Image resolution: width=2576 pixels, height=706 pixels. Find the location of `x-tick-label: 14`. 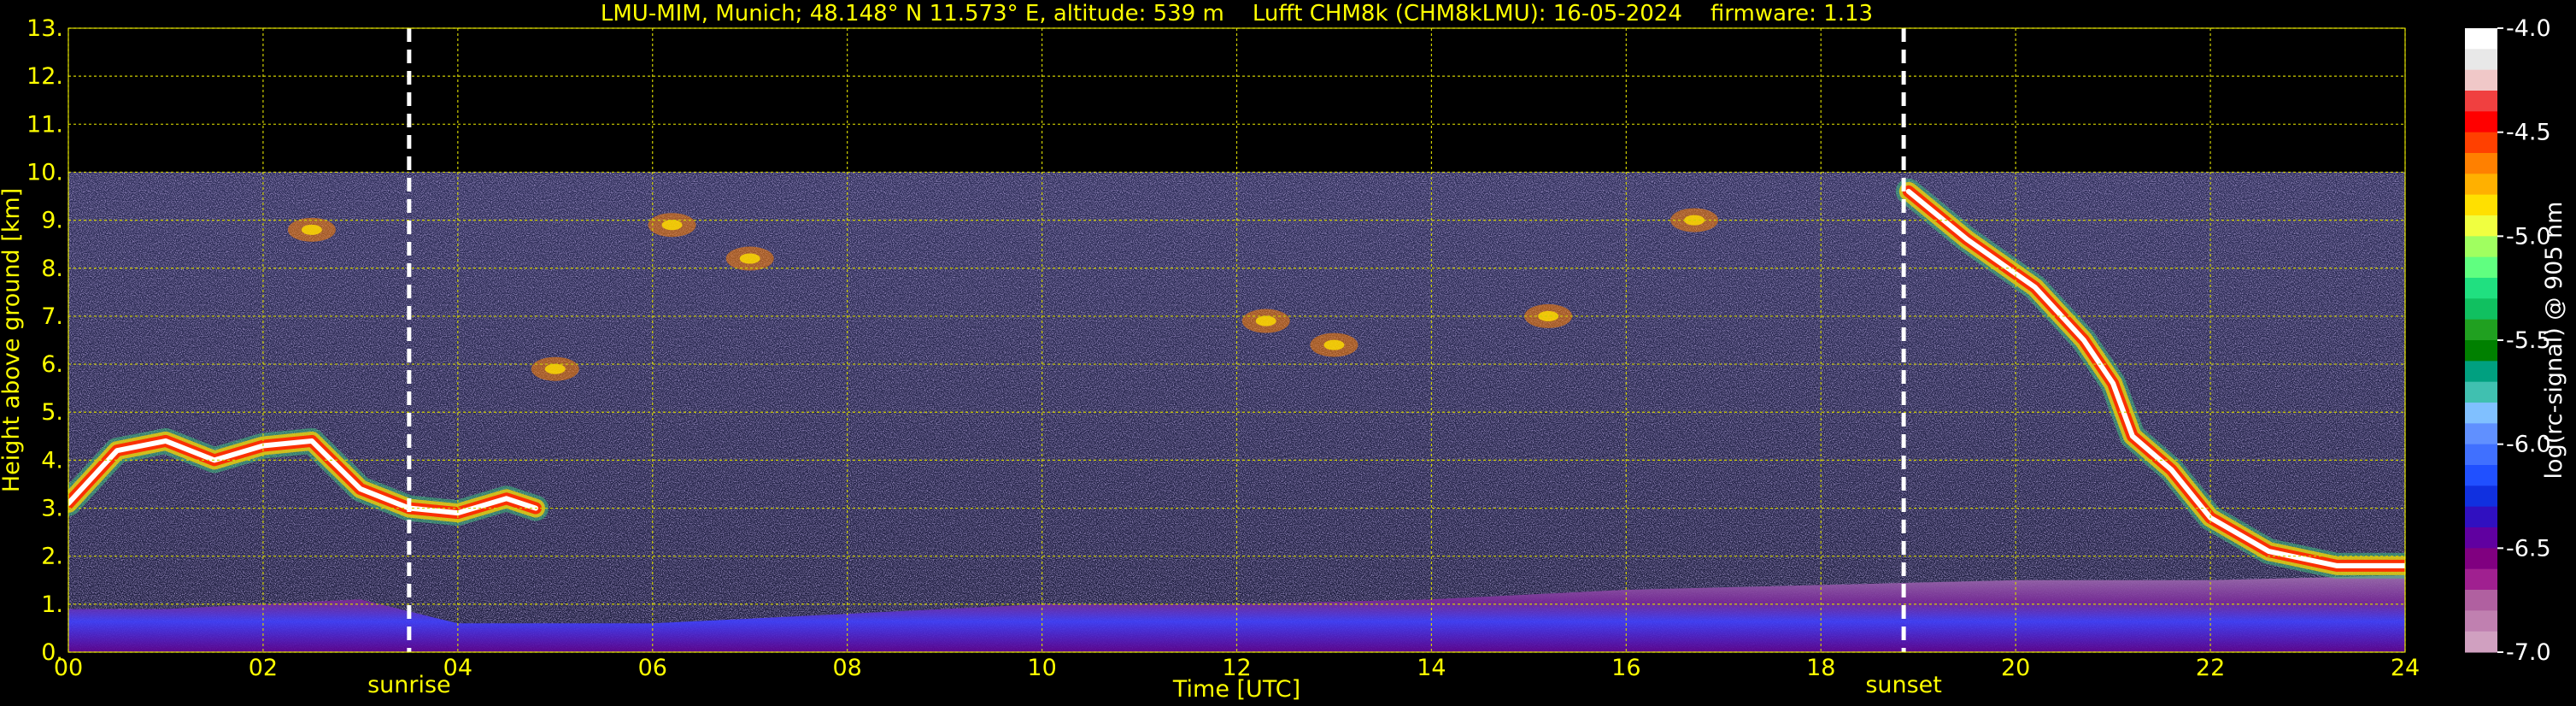

x-tick-label: 14 is located at coordinates (1431, 668).